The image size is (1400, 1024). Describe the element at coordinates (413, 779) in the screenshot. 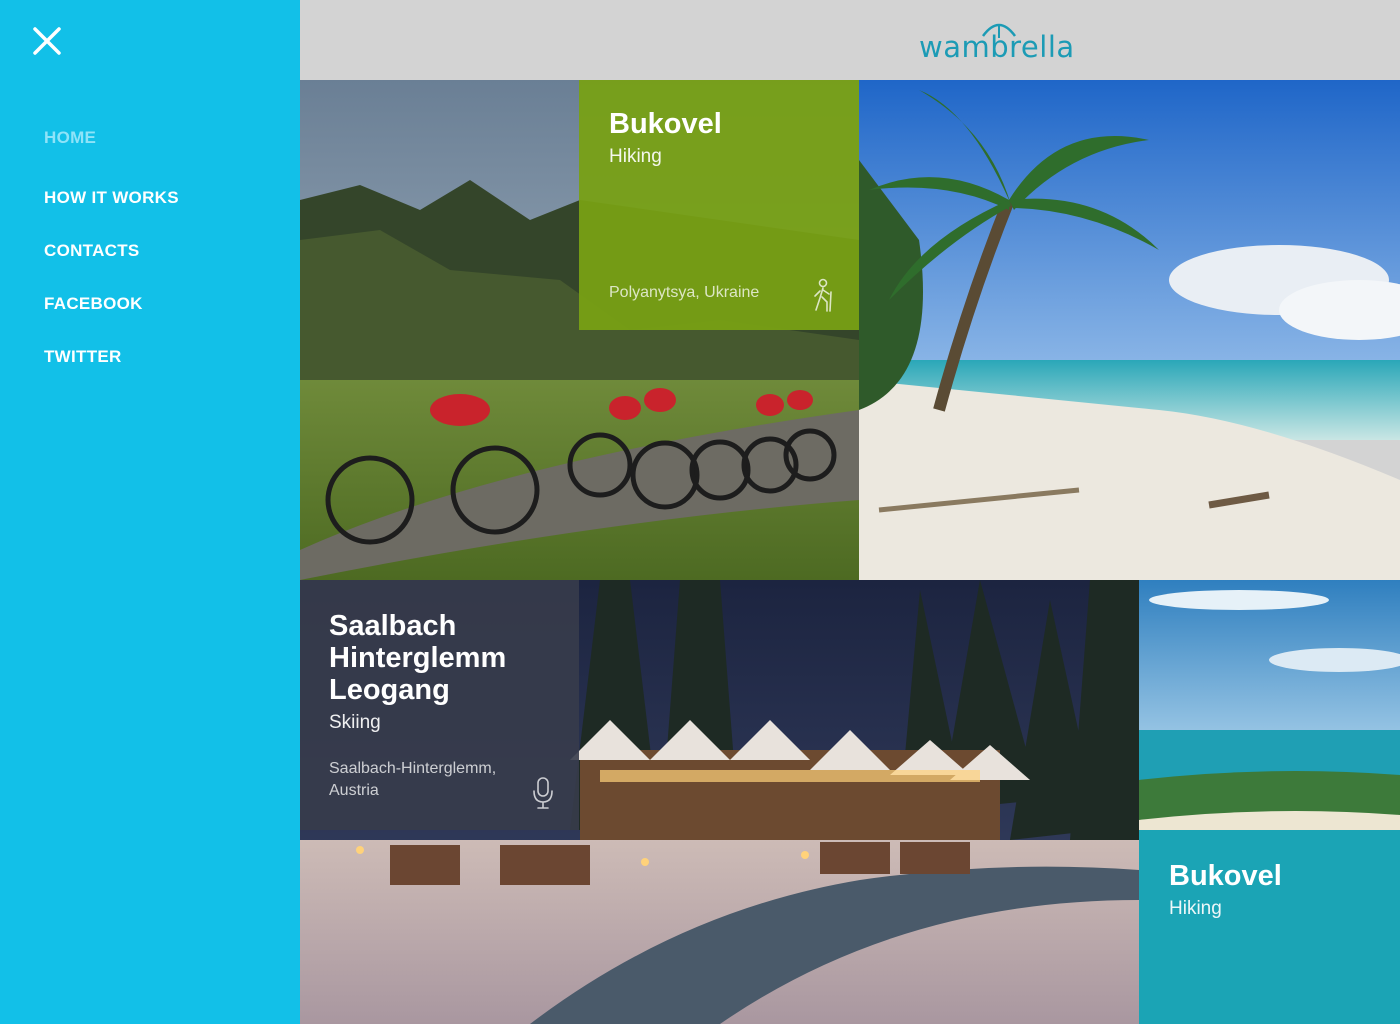

I see `card-location: Saalbach-Hinterglemm, Austria` at that location.